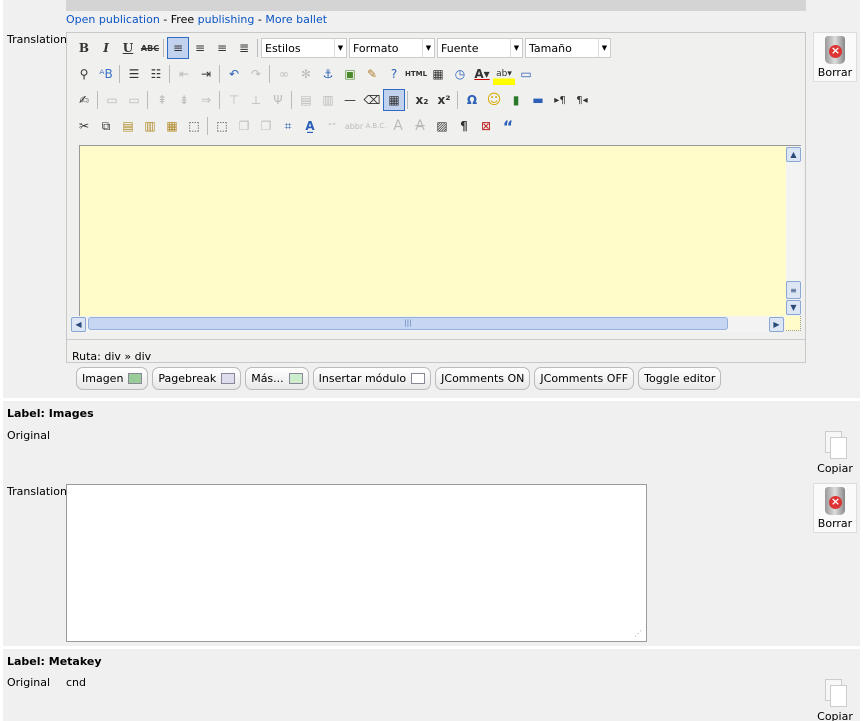  I want to click on acronym-icon: A.B.C., so click(376, 126).